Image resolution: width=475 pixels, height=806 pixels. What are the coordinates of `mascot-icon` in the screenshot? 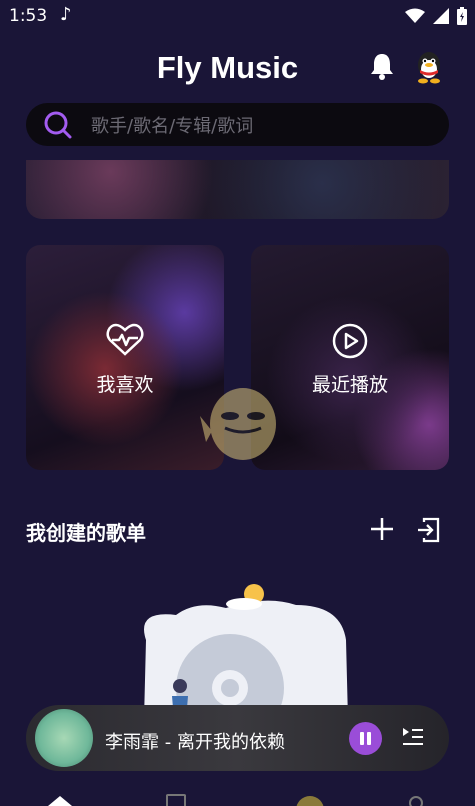 It's located at (238, 424).